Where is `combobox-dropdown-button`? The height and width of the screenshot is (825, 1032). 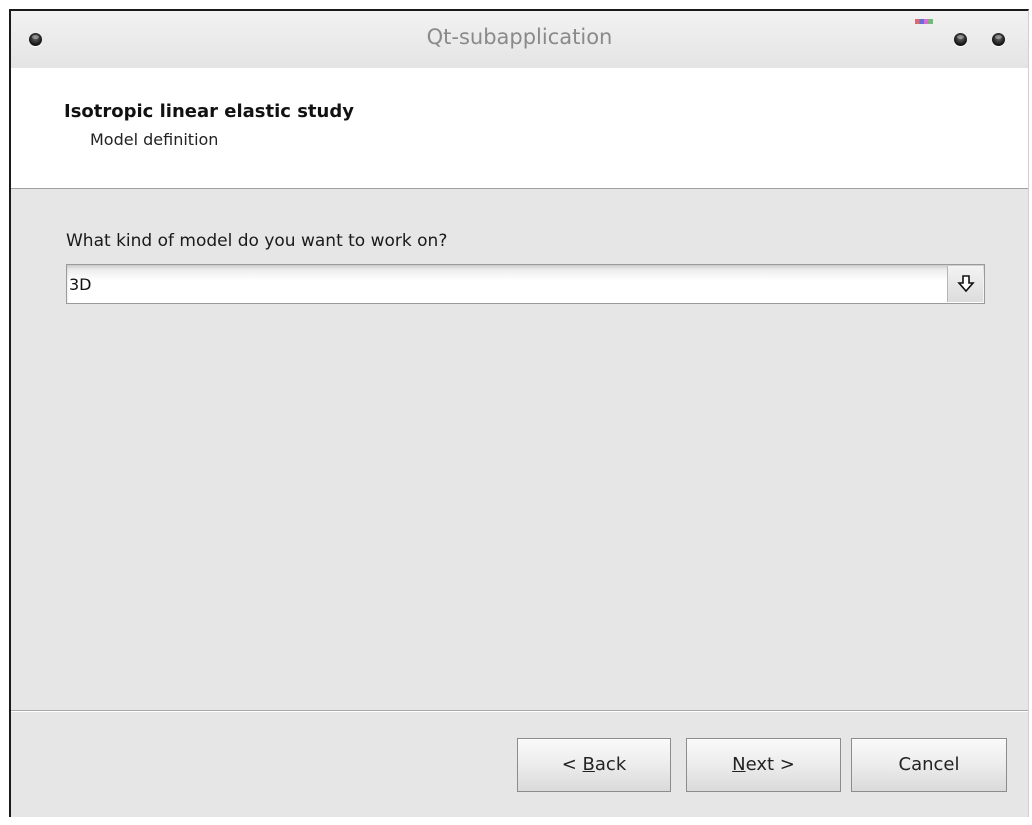
combobox-dropdown-button is located at coordinates (965, 284).